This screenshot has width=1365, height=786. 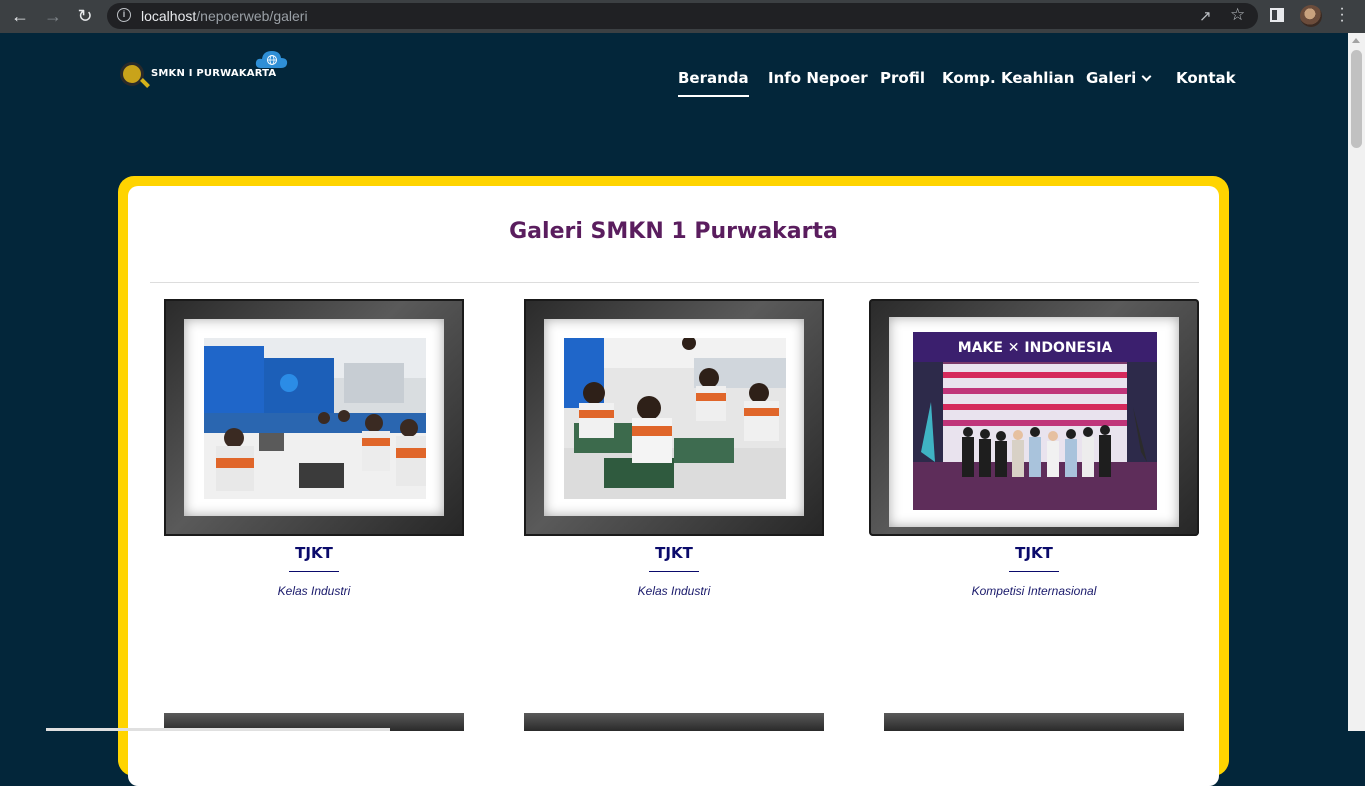 I want to click on vertical-scrollbar, so click(x=1356, y=382).